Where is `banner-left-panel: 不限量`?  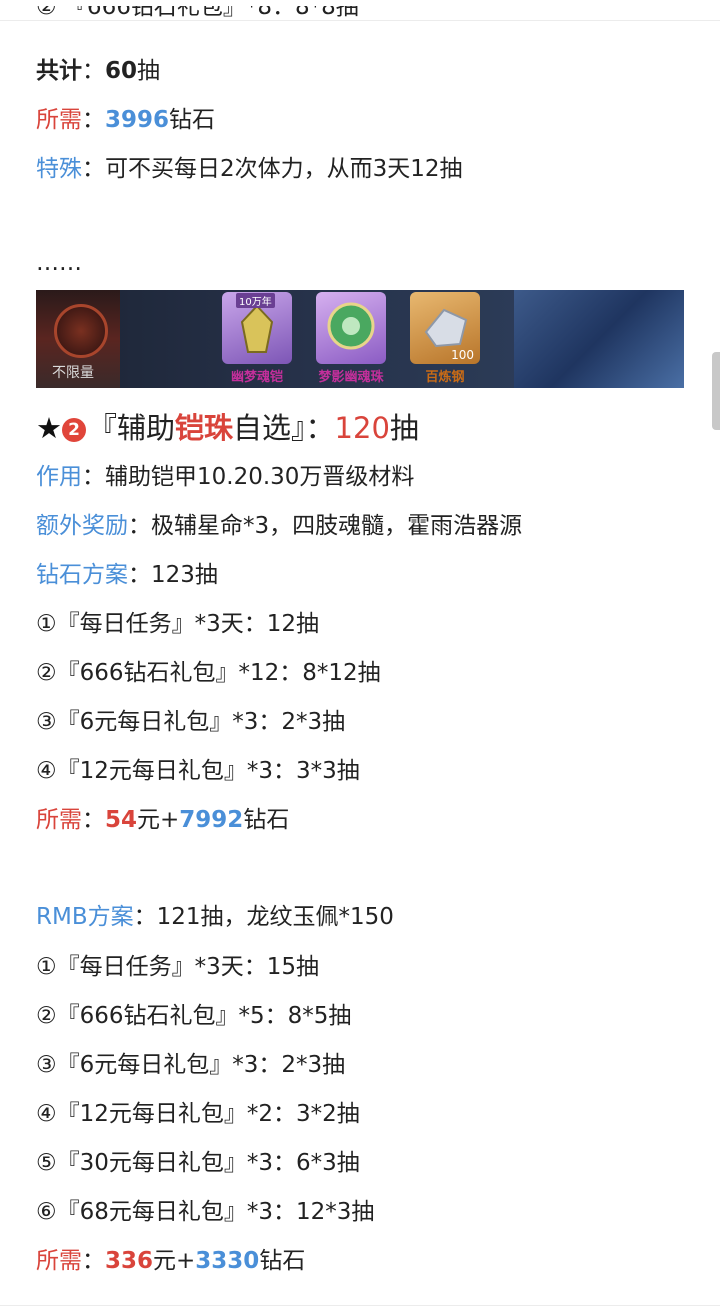 banner-left-panel: 不限量 is located at coordinates (78, 339).